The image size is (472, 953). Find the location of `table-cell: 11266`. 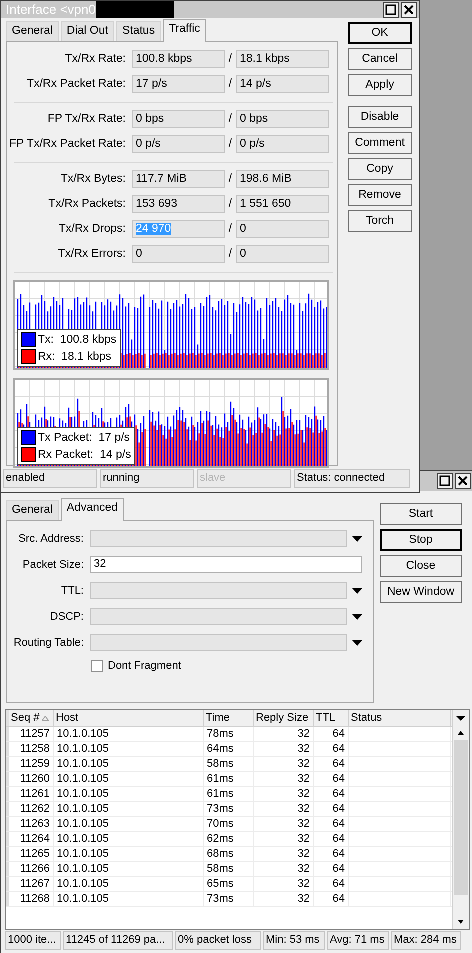

table-cell: 11266 is located at coordinates (30, 869).